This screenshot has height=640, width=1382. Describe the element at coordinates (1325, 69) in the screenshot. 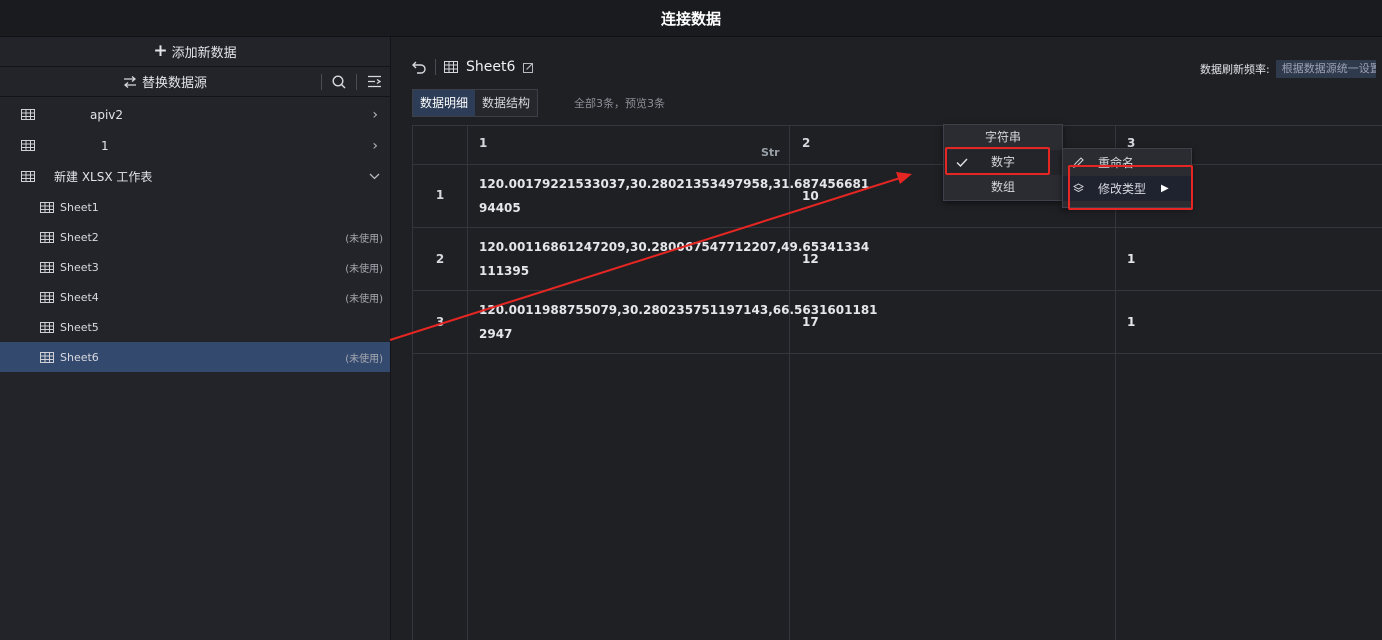

I see `refresh-select: 根据数据源统一设置` at that location.